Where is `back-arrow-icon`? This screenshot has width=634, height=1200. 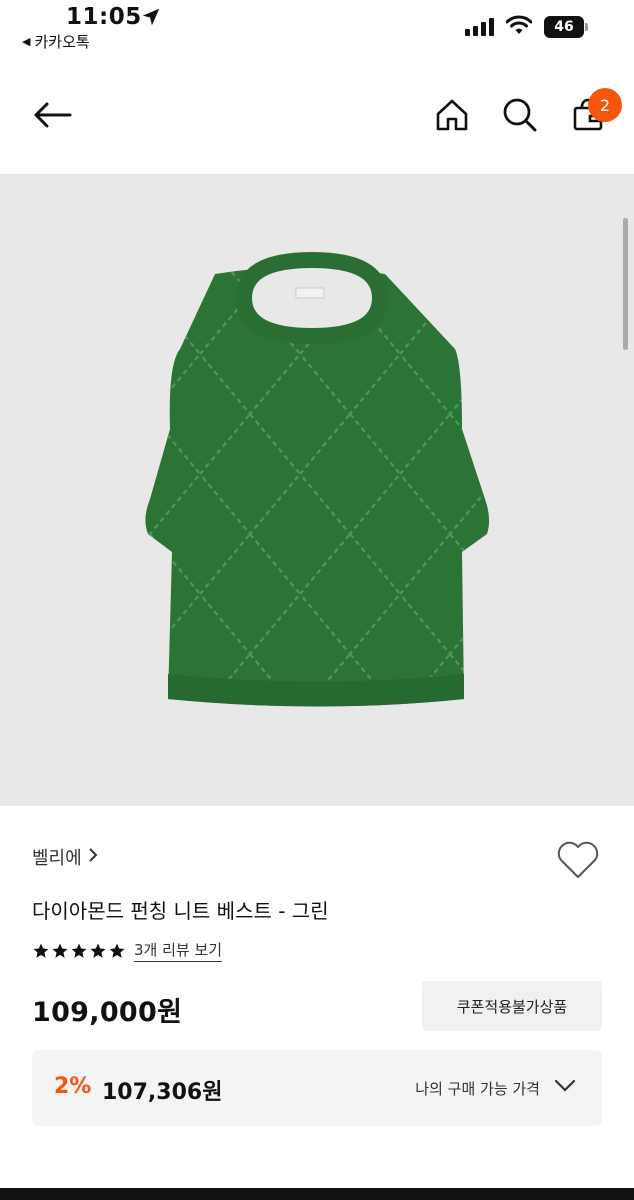 back-arrow-icon is located at coordinates (52, 117).